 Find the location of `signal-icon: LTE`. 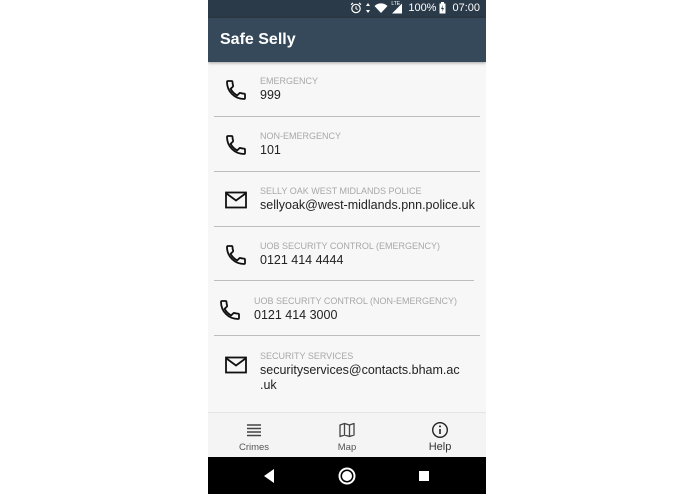

signal-icon: LTE is located at coordinates (397, 7).